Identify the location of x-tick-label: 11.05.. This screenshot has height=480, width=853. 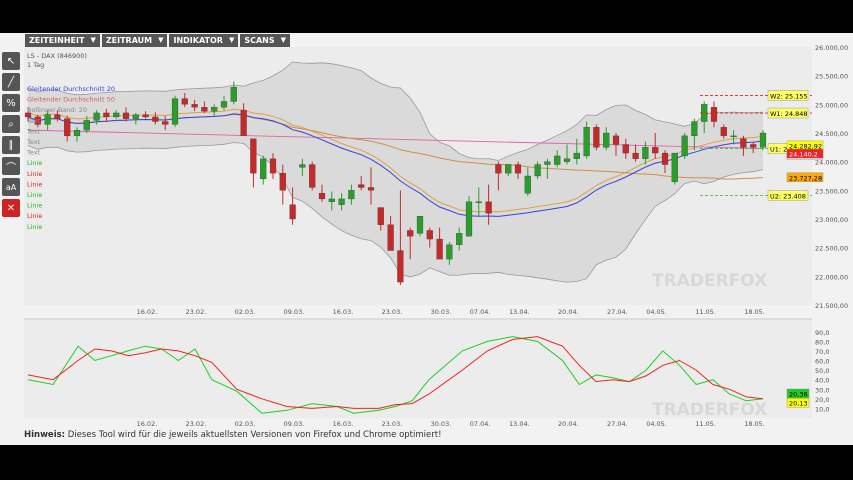
(705, 312).